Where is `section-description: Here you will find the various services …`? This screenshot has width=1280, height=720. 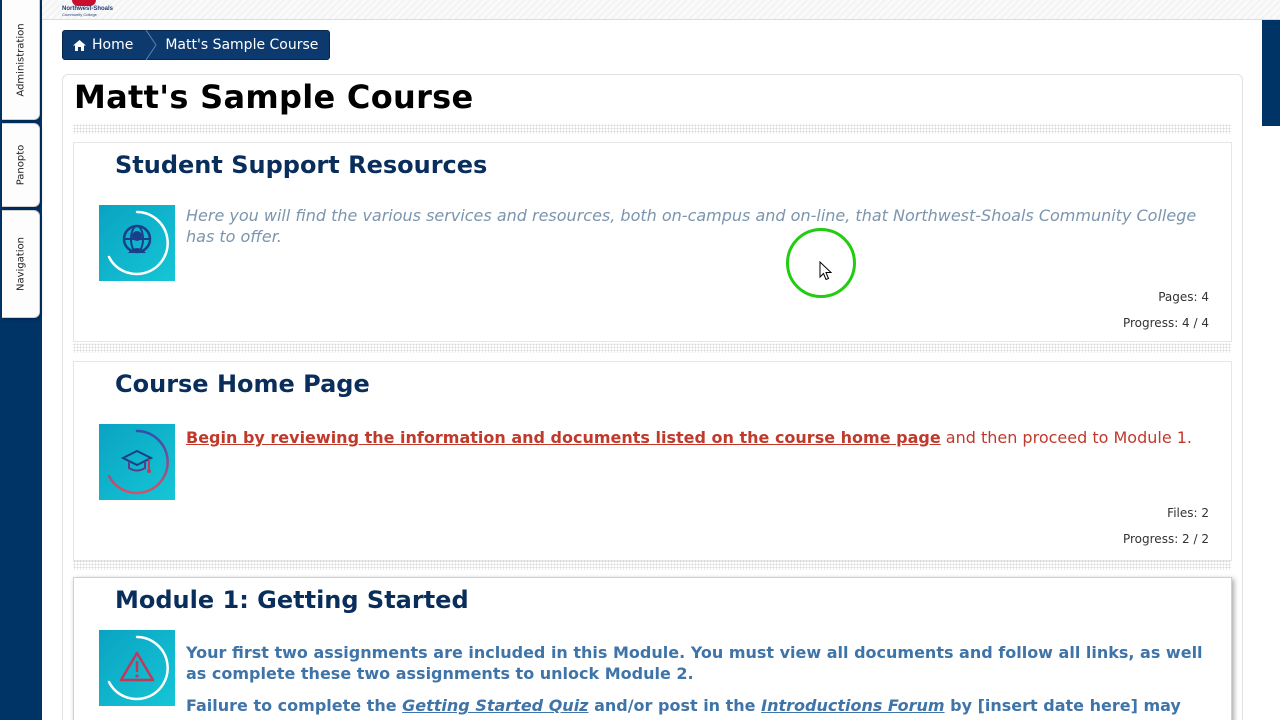
section-description: Here you will find the various services … is located at coordinates (691, 226).